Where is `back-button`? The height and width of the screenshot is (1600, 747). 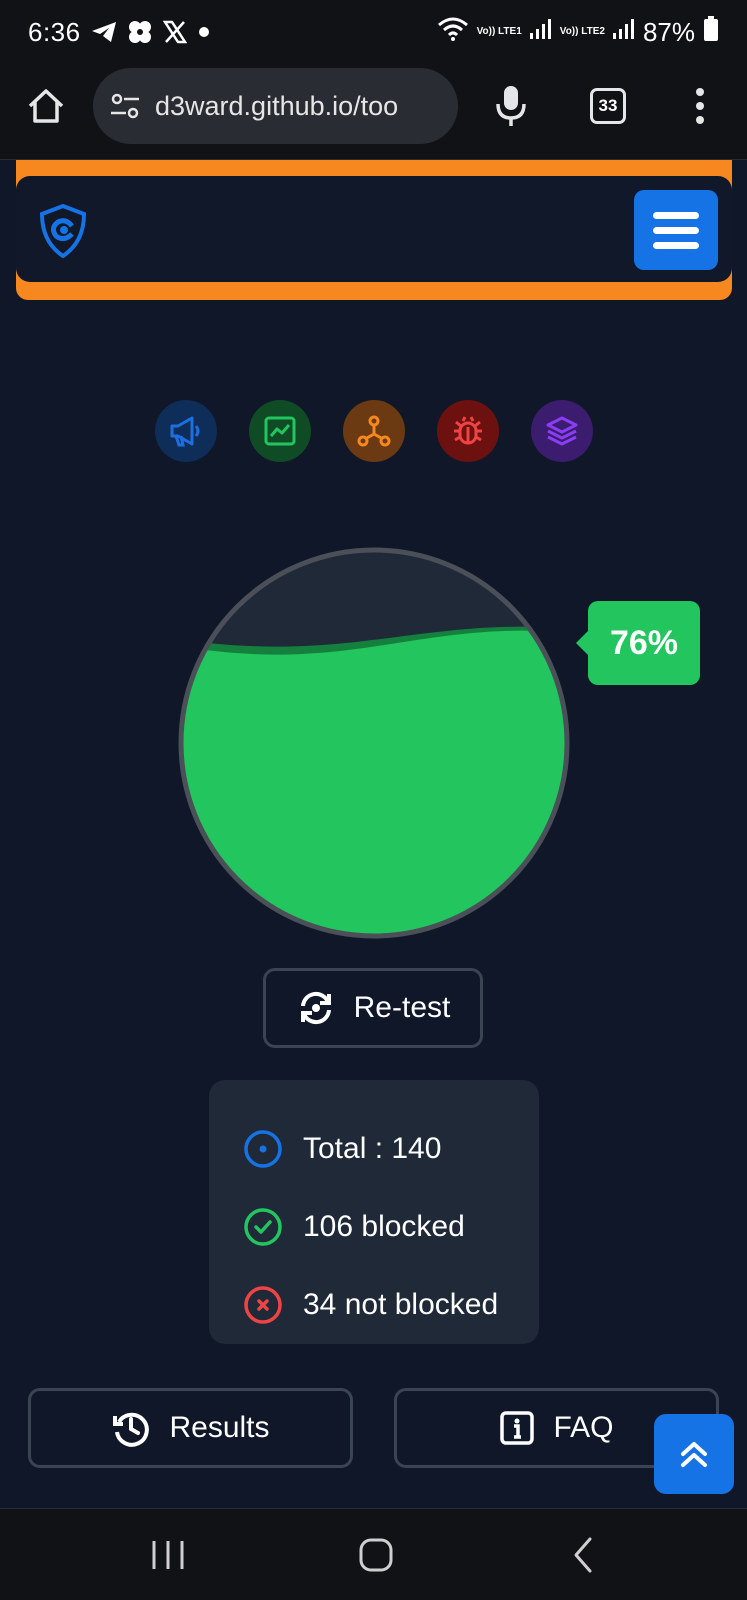 back-button is located at coordinates (584, 1555).